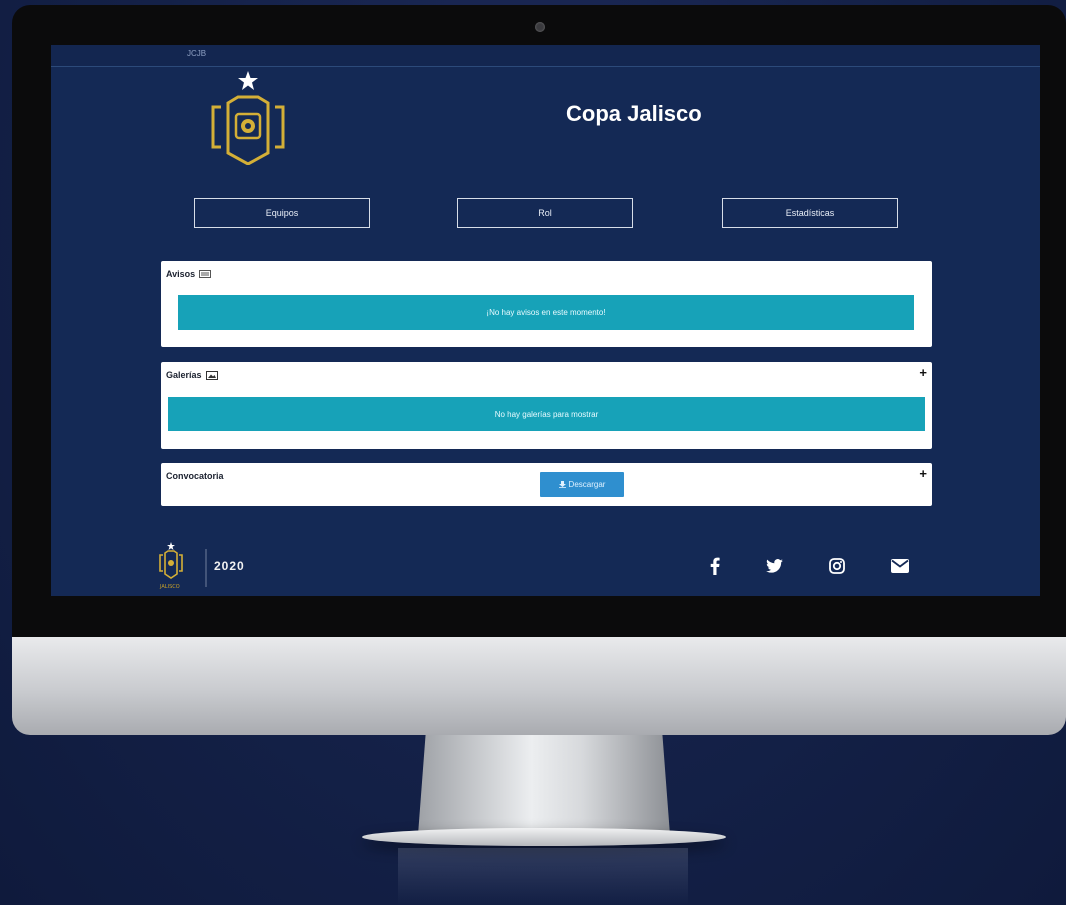  I want to click on footer-brand: JALISCO, so click(169, 587).